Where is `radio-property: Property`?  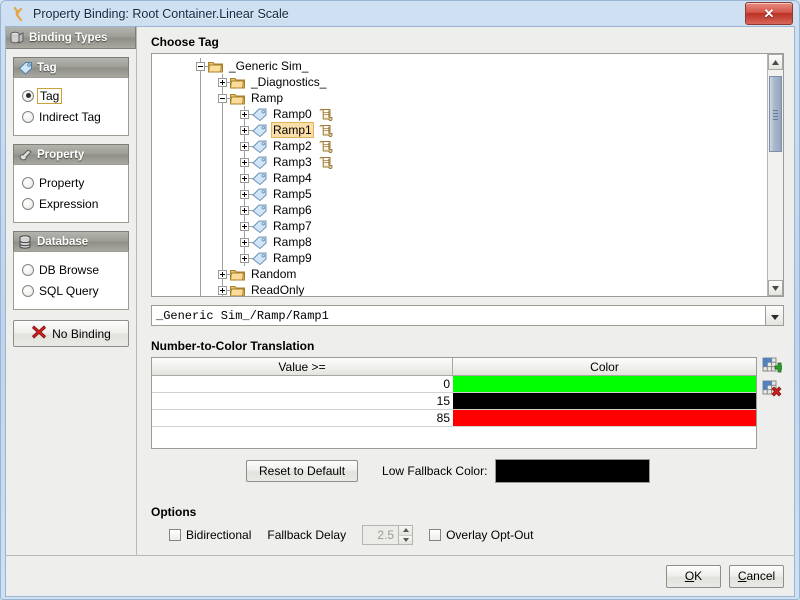
radio-property: Property is located at coordinates (72, 182).